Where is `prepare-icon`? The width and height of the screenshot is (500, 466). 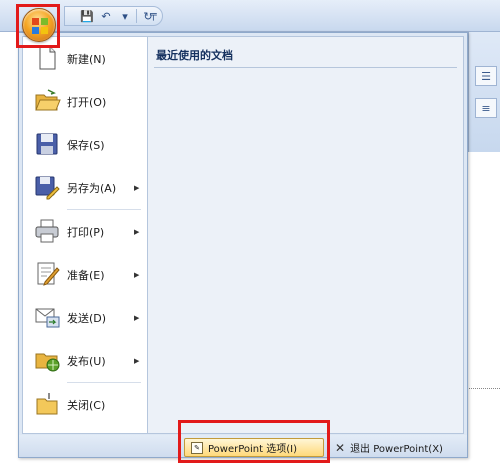
prepare-icon is located at coordinates (48, 274).